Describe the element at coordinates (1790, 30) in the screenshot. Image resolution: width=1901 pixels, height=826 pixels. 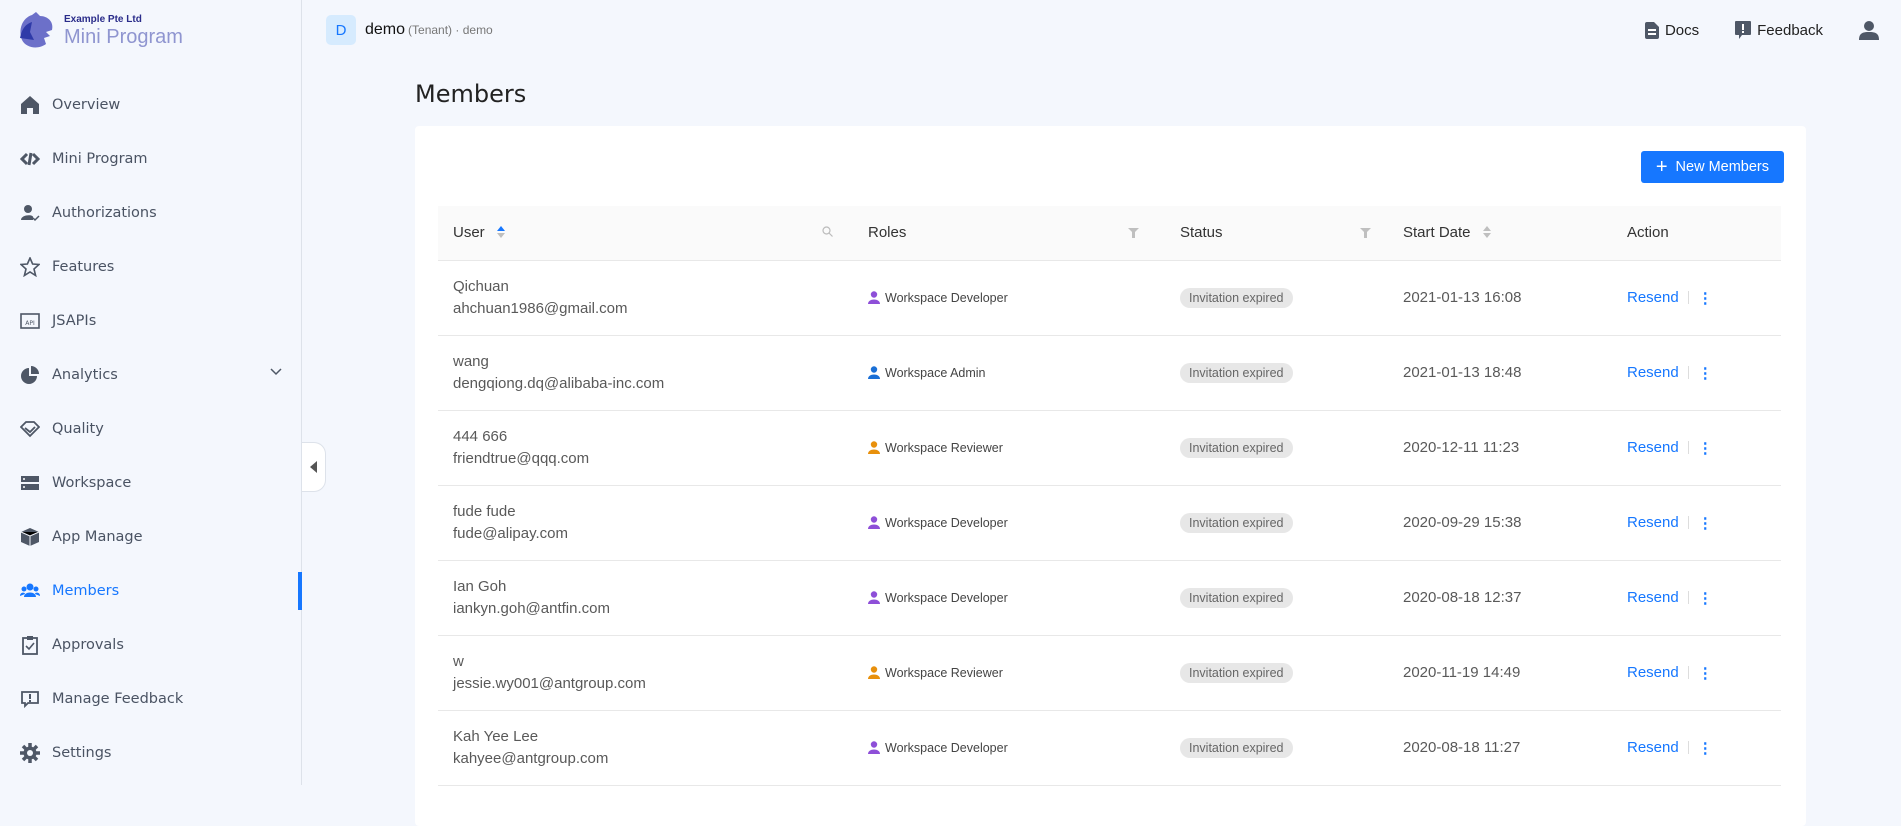
I see `feedback-label: Feedback` at that location.